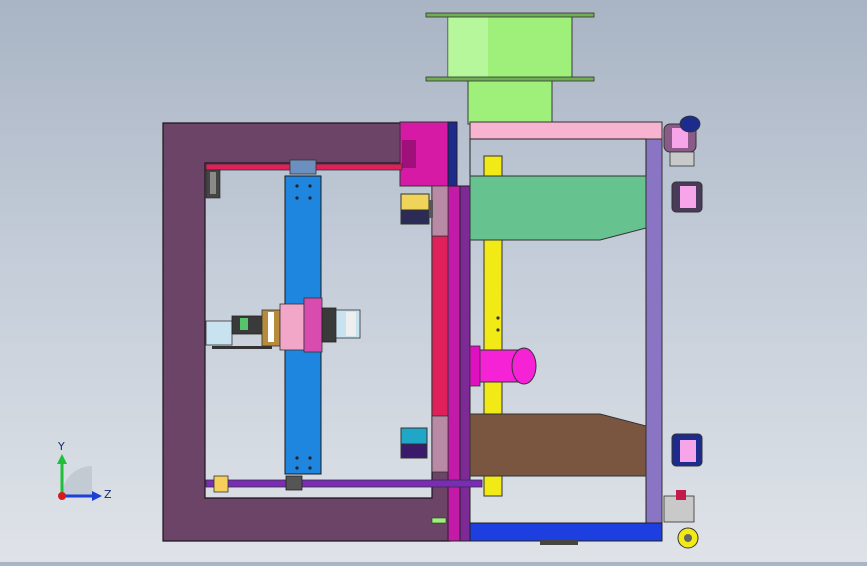  Describe the element at coordinates (510, 102) in the screenshot. I see `spool-hub` at that location.